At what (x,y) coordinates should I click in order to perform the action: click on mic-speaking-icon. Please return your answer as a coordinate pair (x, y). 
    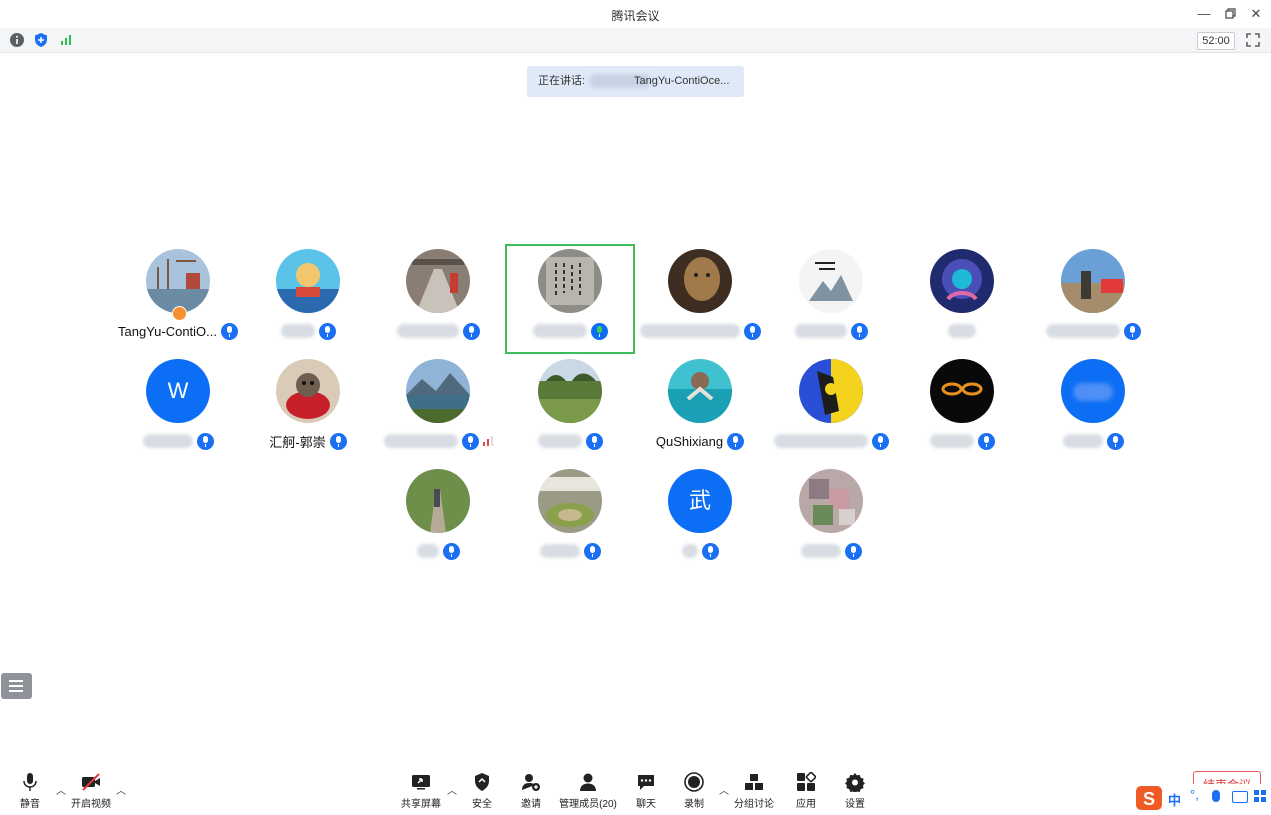
    Looking at the image, I should click on (599, 331).